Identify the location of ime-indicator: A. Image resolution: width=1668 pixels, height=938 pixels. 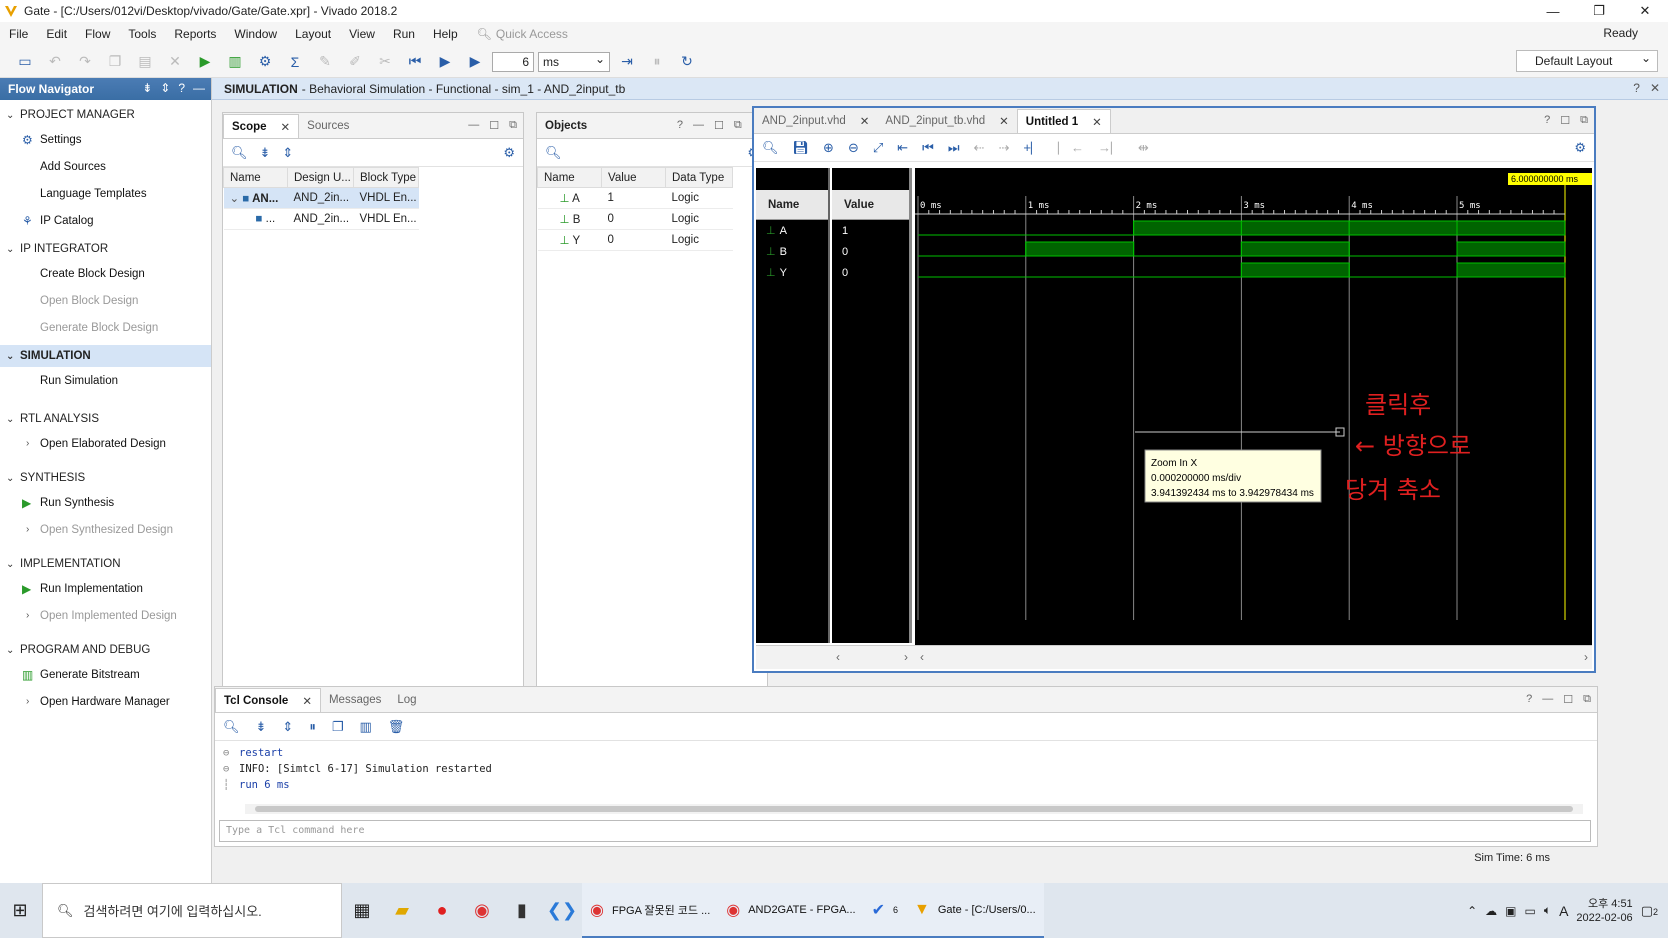
(1563, 911).